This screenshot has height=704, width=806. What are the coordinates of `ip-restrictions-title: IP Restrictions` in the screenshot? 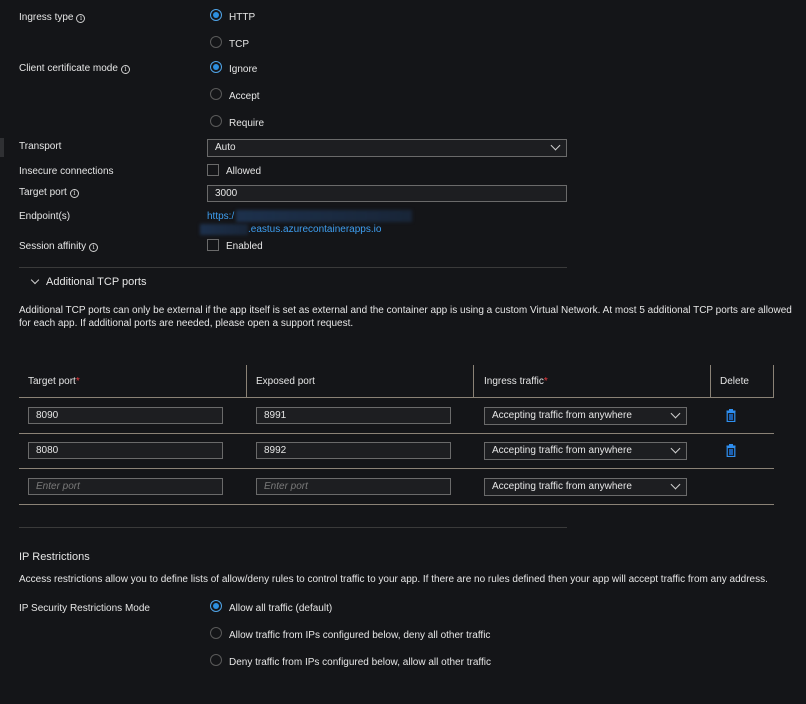 It's located at (54, 557).